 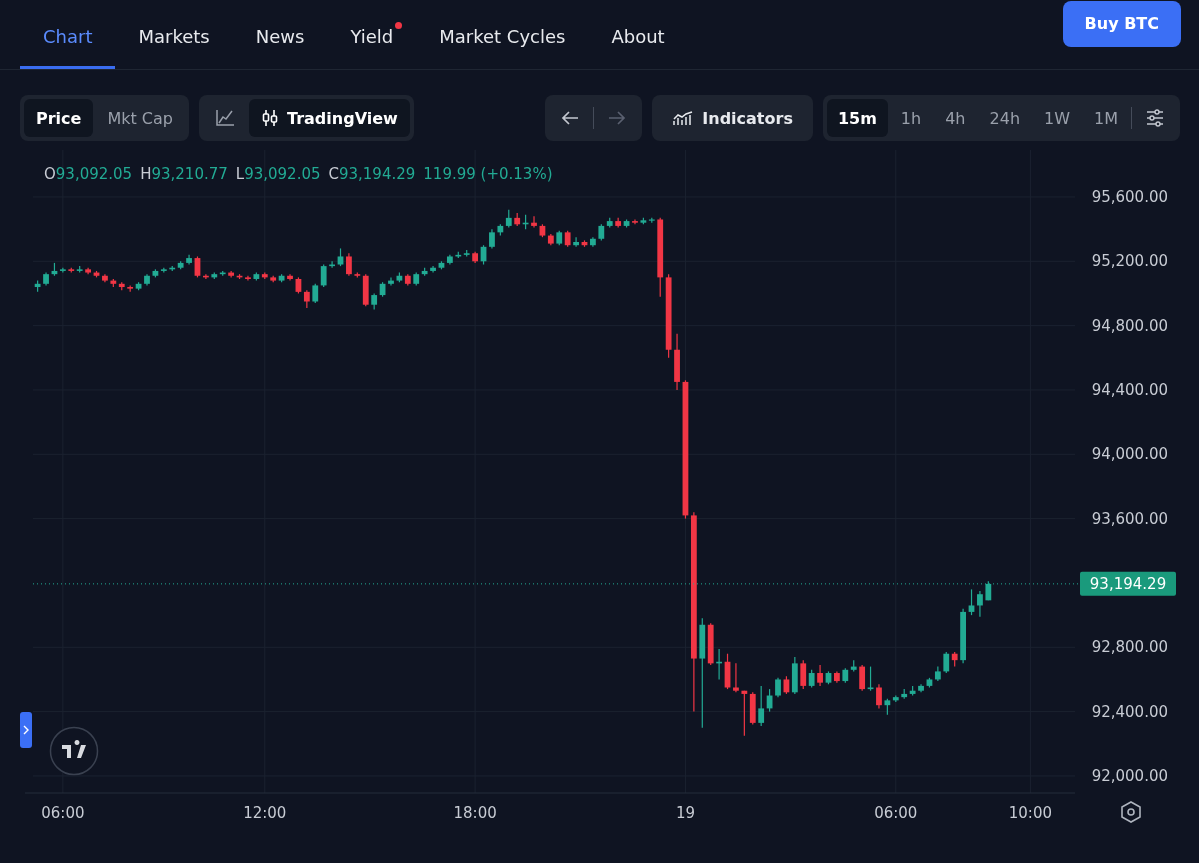 What do you see at coordinates (857, 118) in the screenshot?
I see `interval-tab: 15m` at bounding box center [857, 118].